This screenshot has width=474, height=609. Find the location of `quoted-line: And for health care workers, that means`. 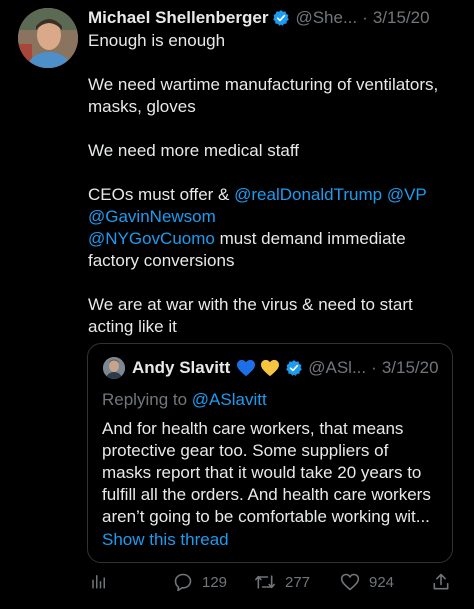

quoted-line: And for health care workers, that means is located at coordinates (253, 428).